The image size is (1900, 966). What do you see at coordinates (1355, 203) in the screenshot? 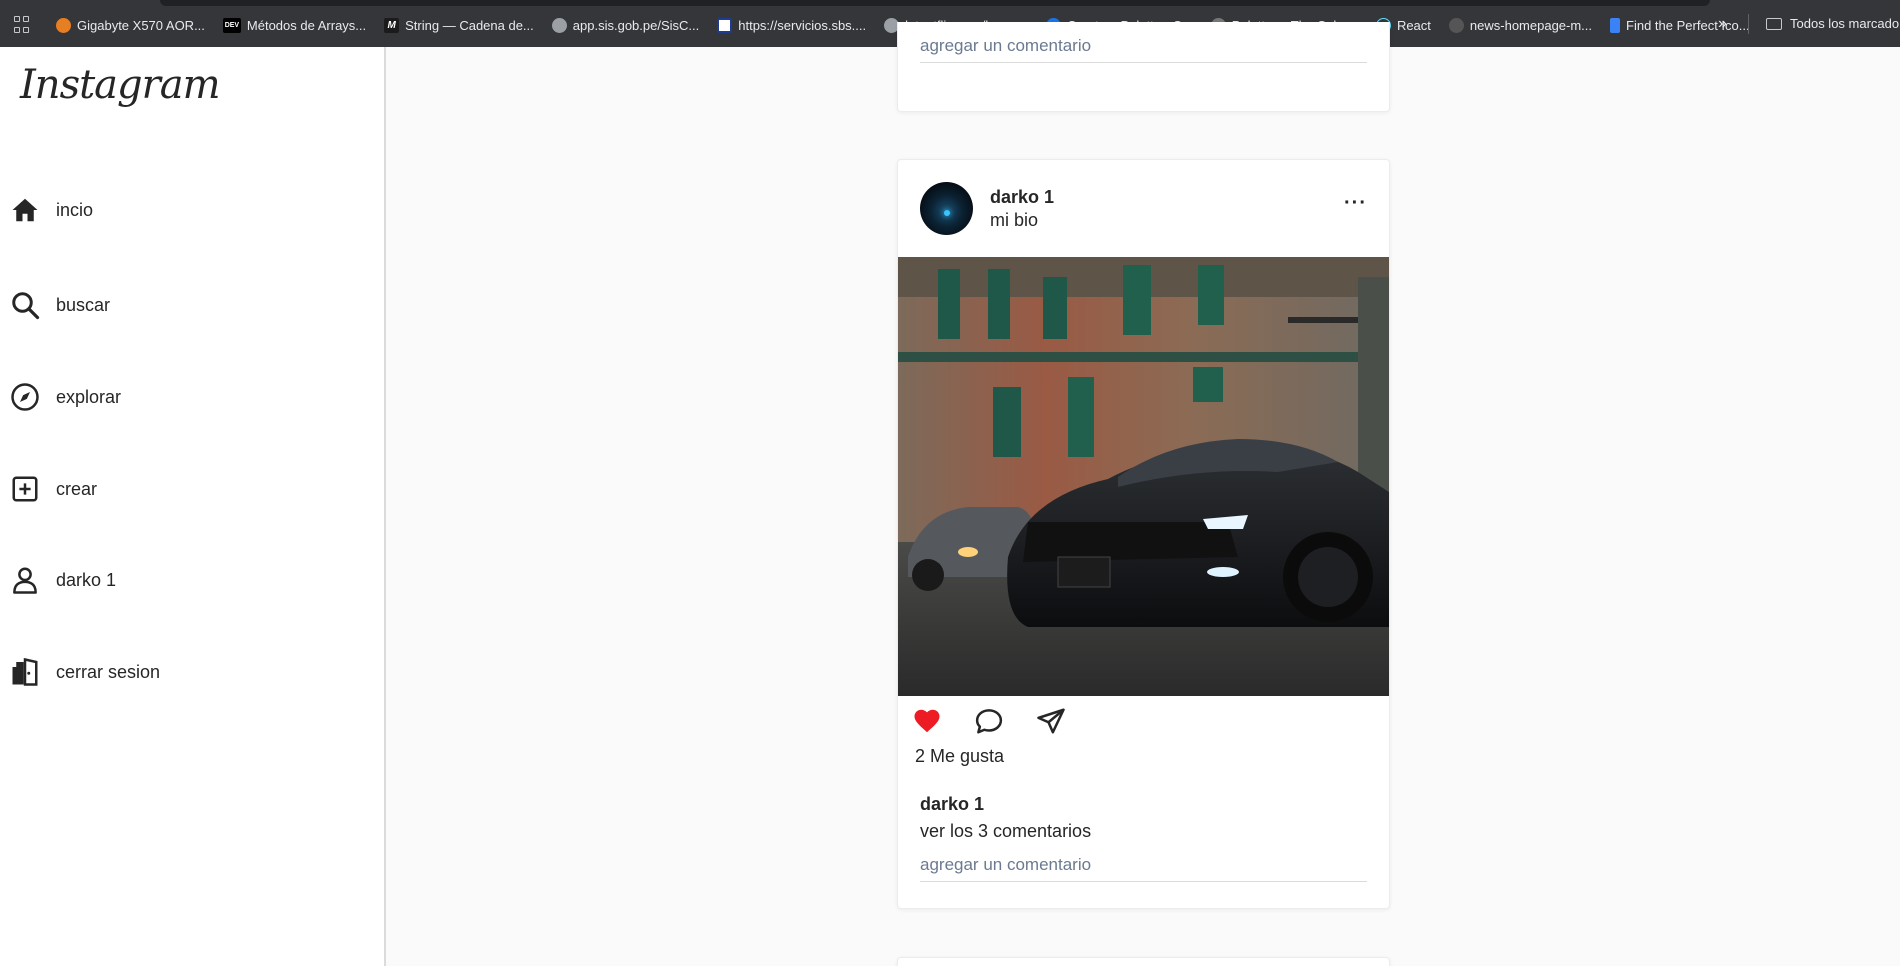
I see `more-options-button: ···` at bounding box center [1355, 203].